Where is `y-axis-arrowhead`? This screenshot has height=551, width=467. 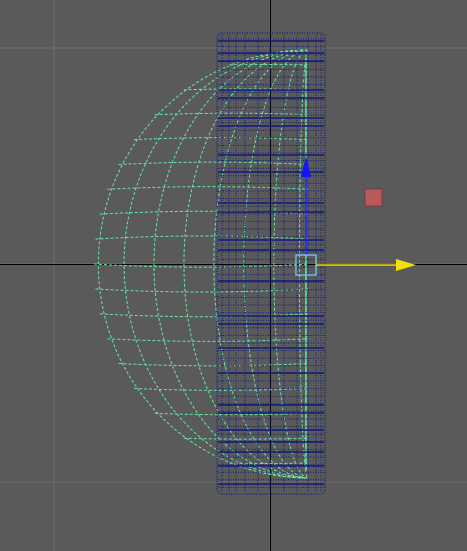 y-axis-arrowhead is located at coordinates (306, 166).